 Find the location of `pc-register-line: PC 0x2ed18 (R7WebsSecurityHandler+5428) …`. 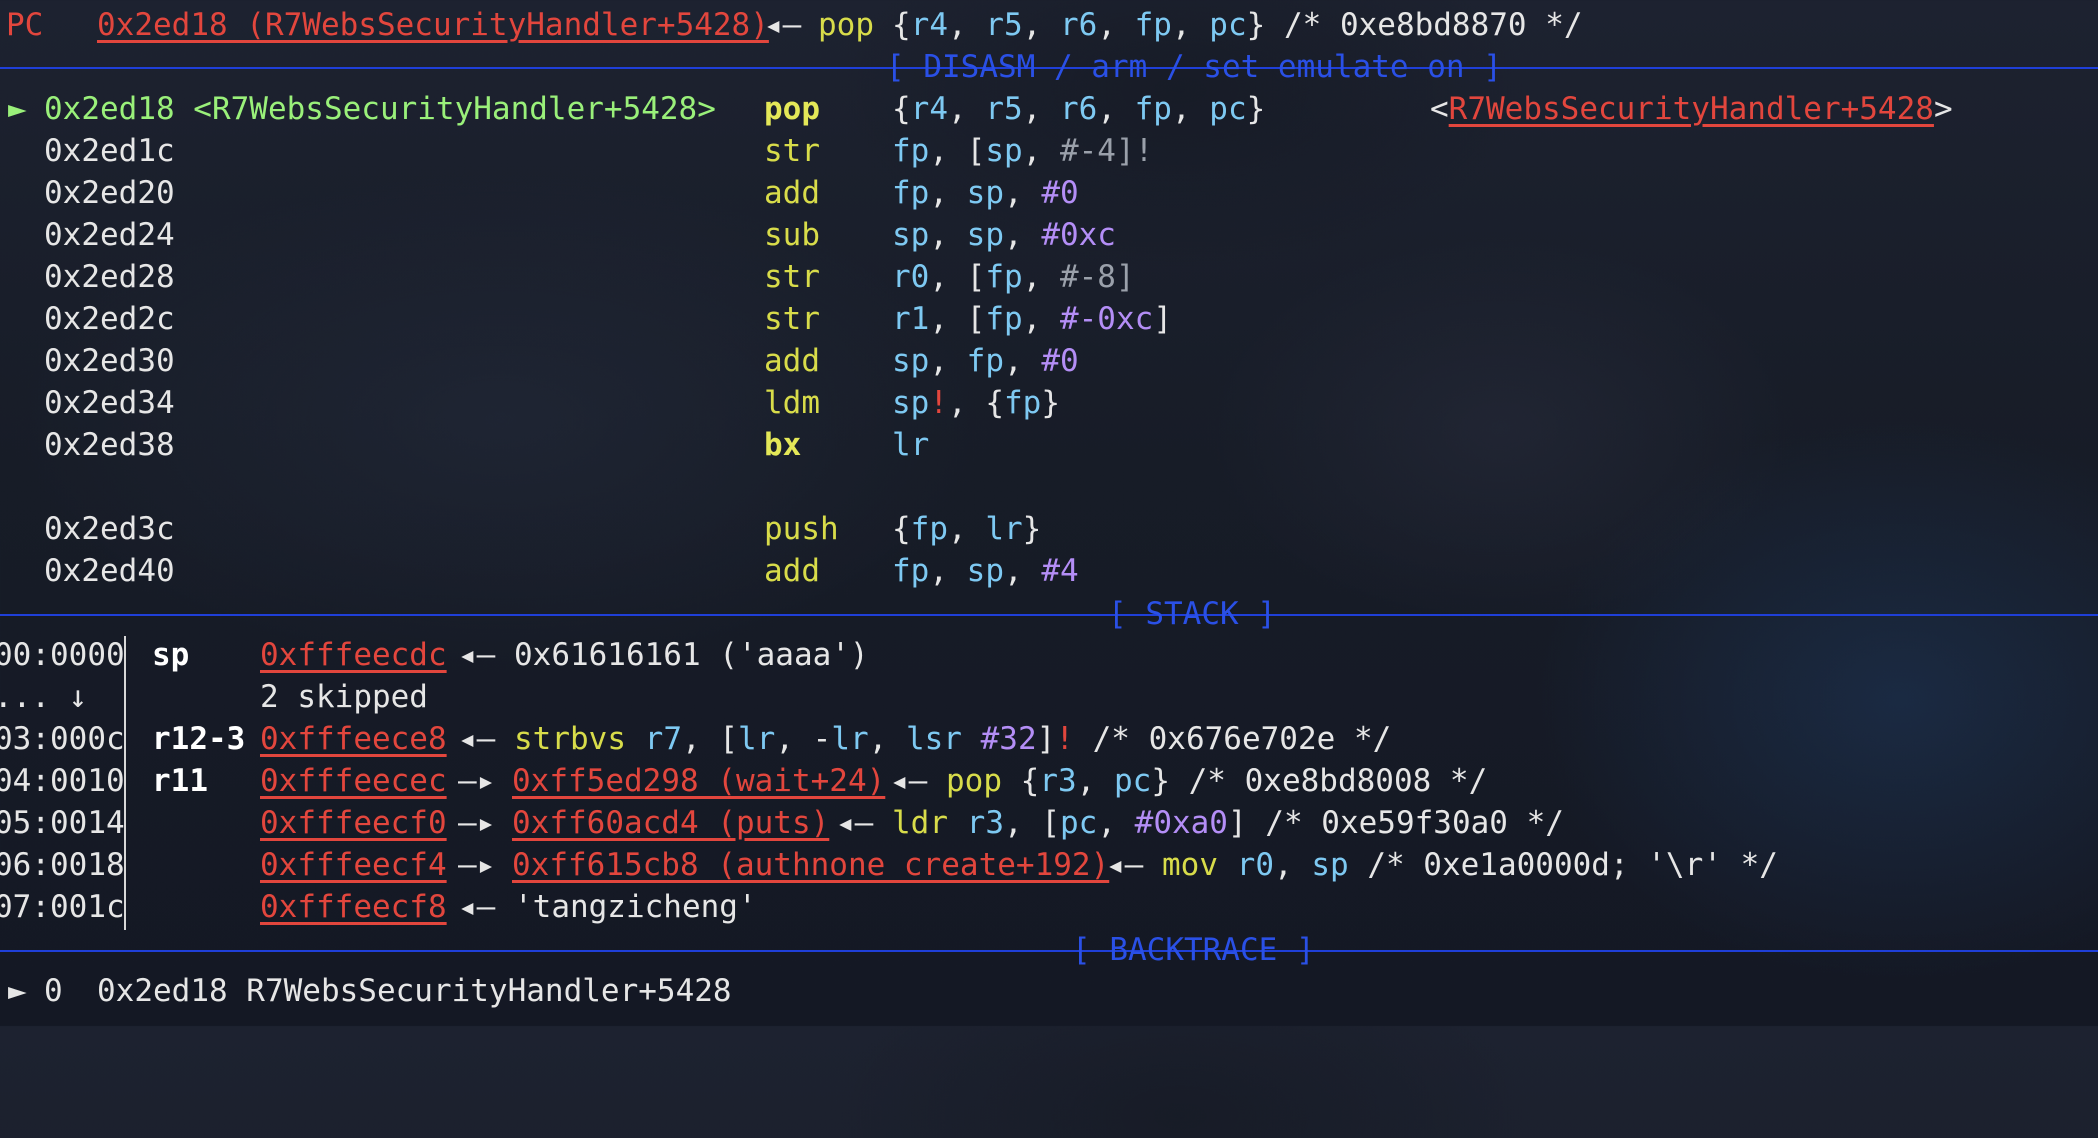

pc-register-line: PC 0x2ed18 (R7WebsSecurityHandler+5428) … is located at coordinates (791, 25).